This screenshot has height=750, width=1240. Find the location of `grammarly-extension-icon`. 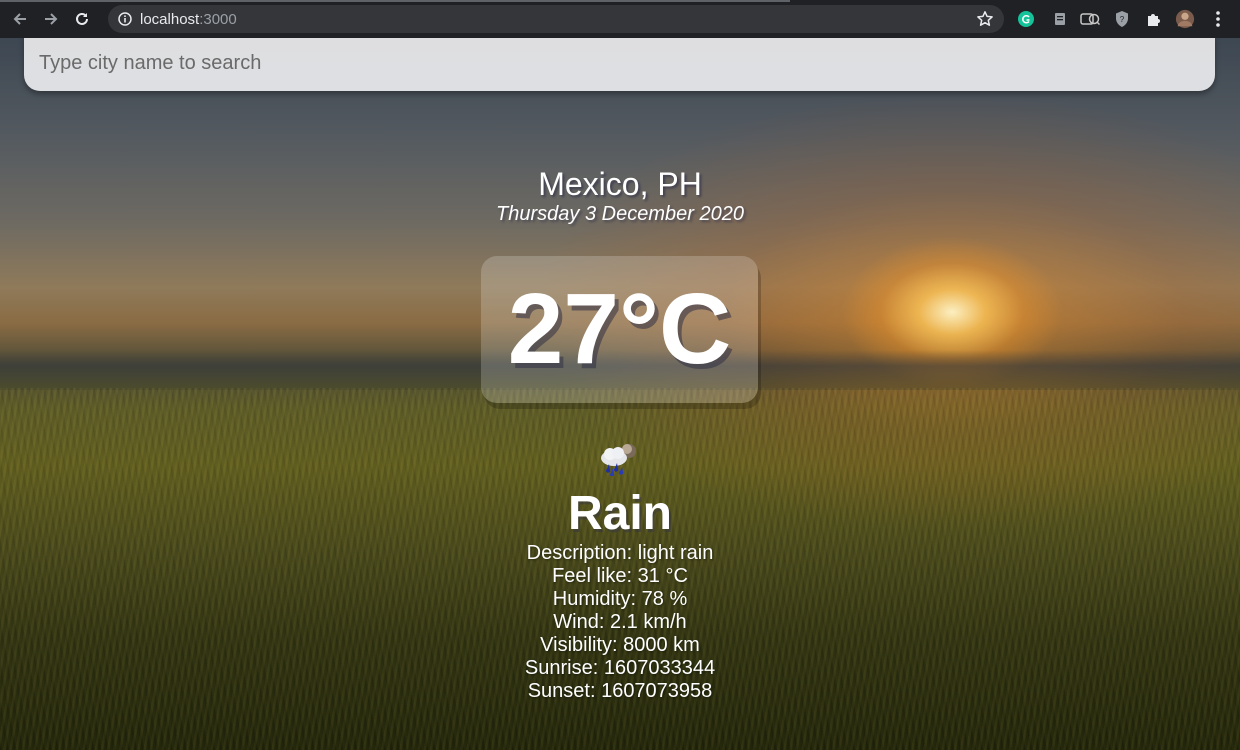

grammarly-extension-icon is located at coordinates (1026, 19).